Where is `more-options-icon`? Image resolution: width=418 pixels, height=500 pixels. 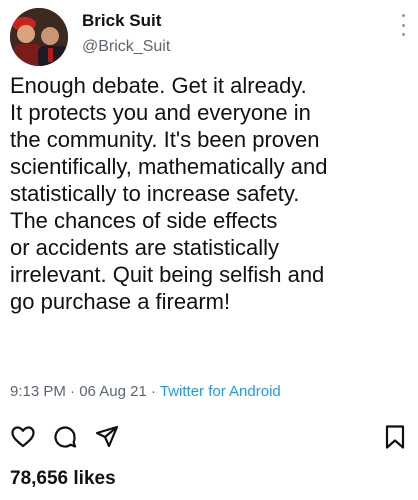
more-options-icon is located at coordinates (403, 25).